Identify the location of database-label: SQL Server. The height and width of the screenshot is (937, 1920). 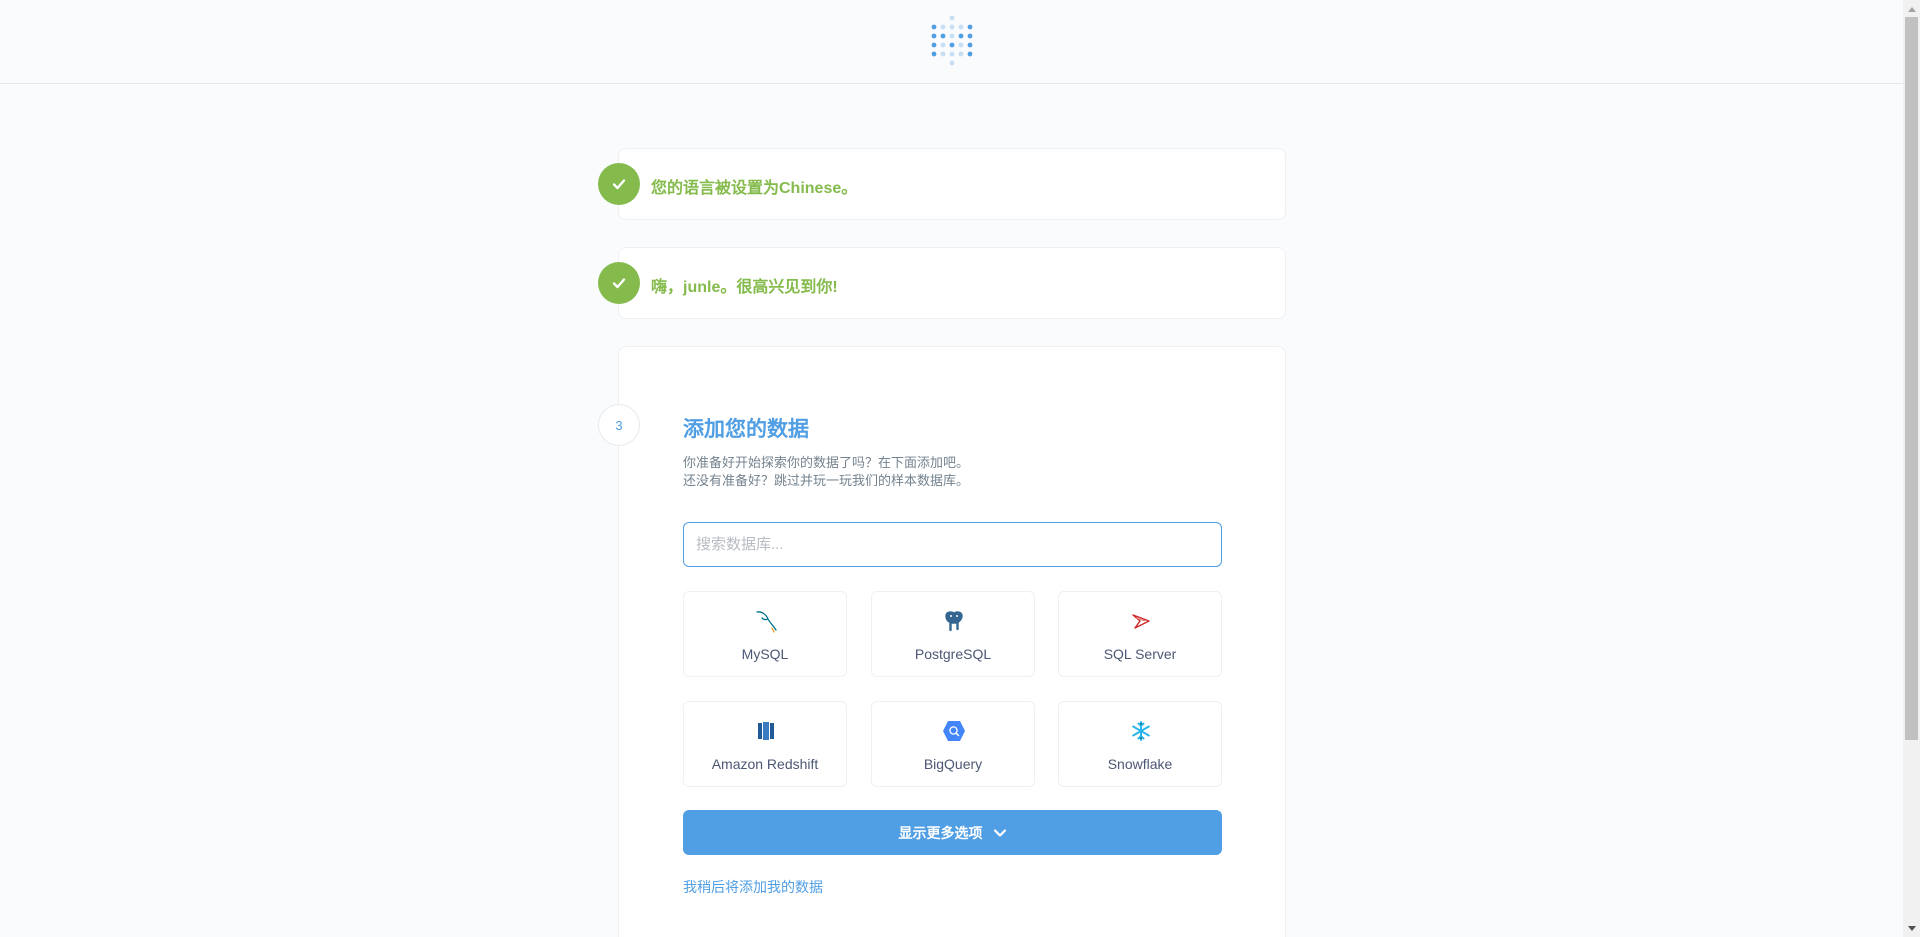
(1140, 654).